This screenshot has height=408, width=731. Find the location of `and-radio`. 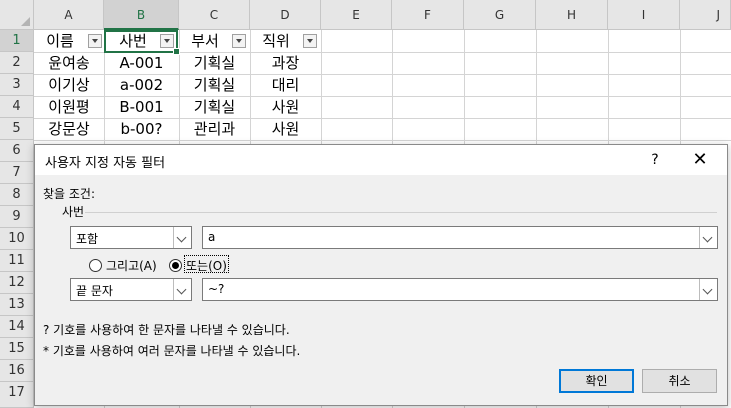

and-radio is located at coordinates (95, 265).